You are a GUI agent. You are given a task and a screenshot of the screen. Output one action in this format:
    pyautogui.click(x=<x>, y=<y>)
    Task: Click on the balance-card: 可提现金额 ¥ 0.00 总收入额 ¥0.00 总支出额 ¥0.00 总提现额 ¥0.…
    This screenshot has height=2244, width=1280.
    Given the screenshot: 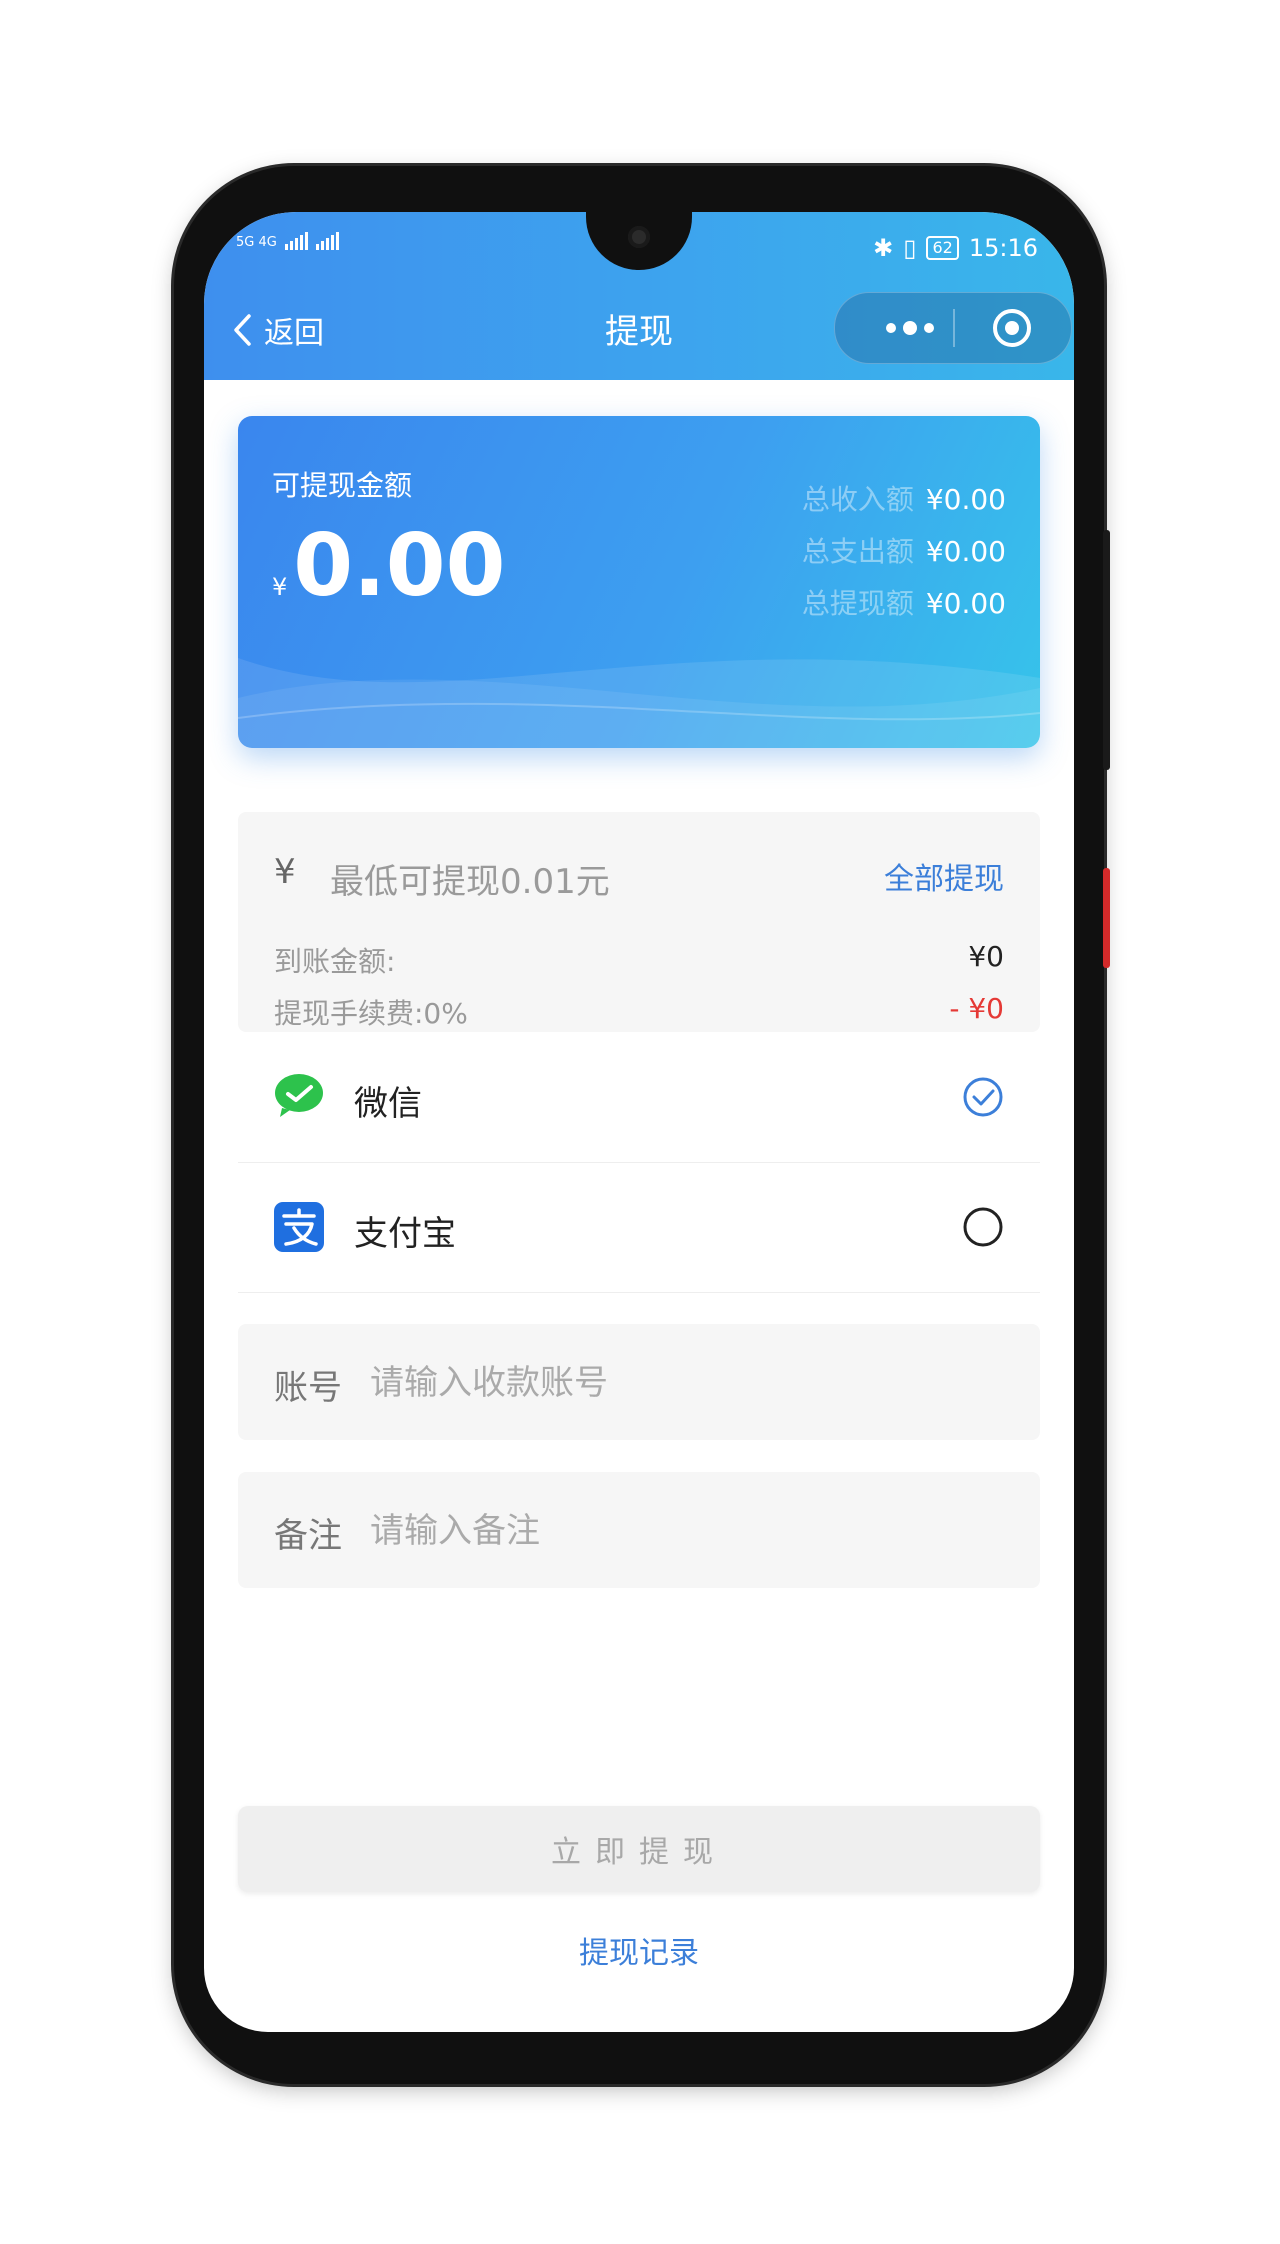 What is the action you would take?
    pyautogui.click(x=639, y=582)
    